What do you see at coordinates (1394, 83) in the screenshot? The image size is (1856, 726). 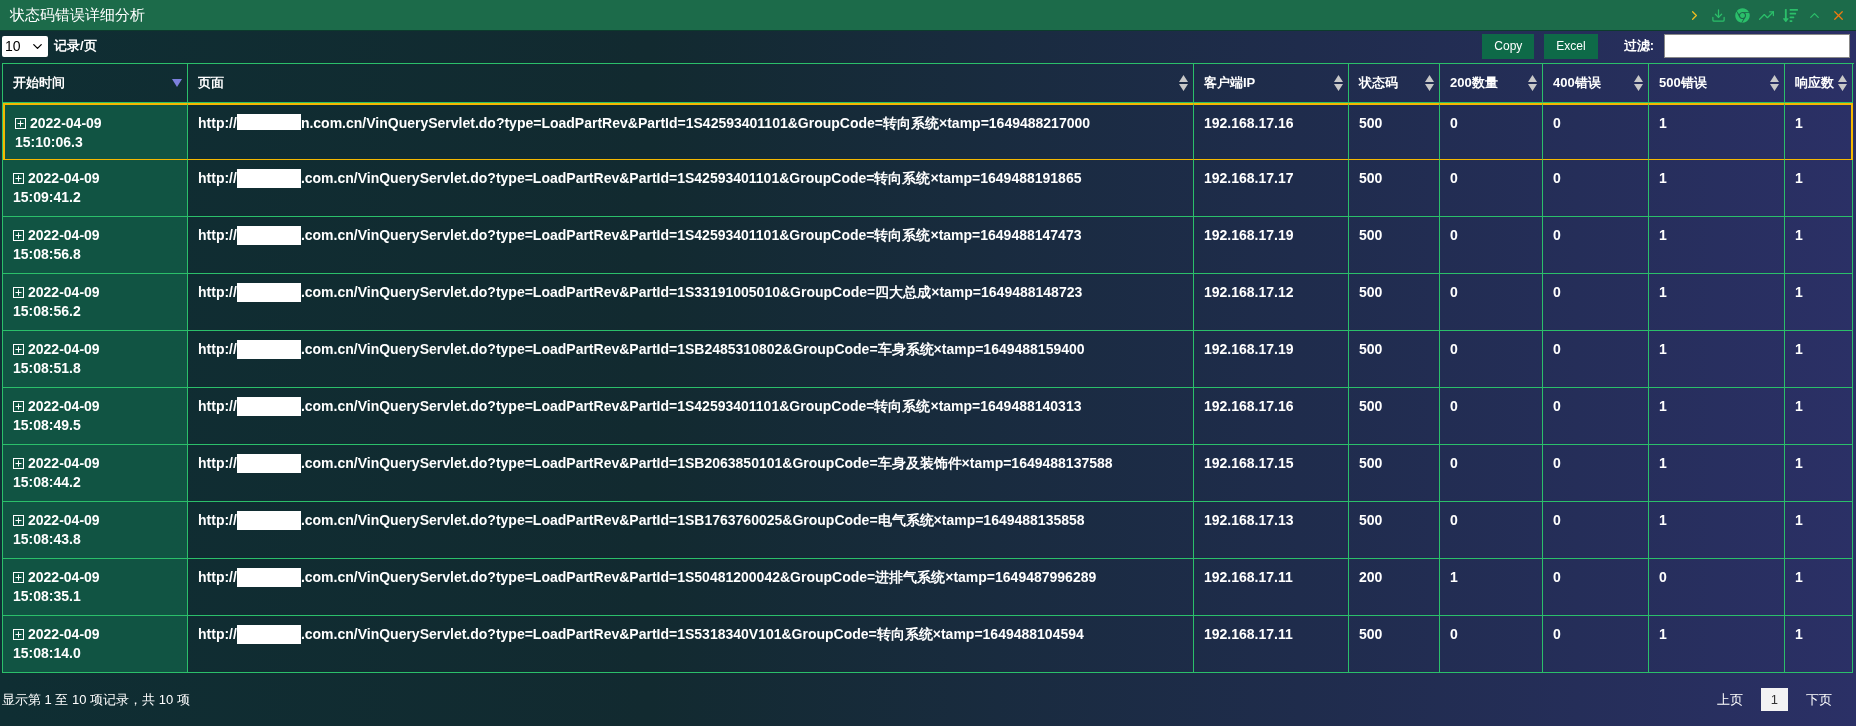 I see `column-header: 状态码` at bounding box center [1394, 83].